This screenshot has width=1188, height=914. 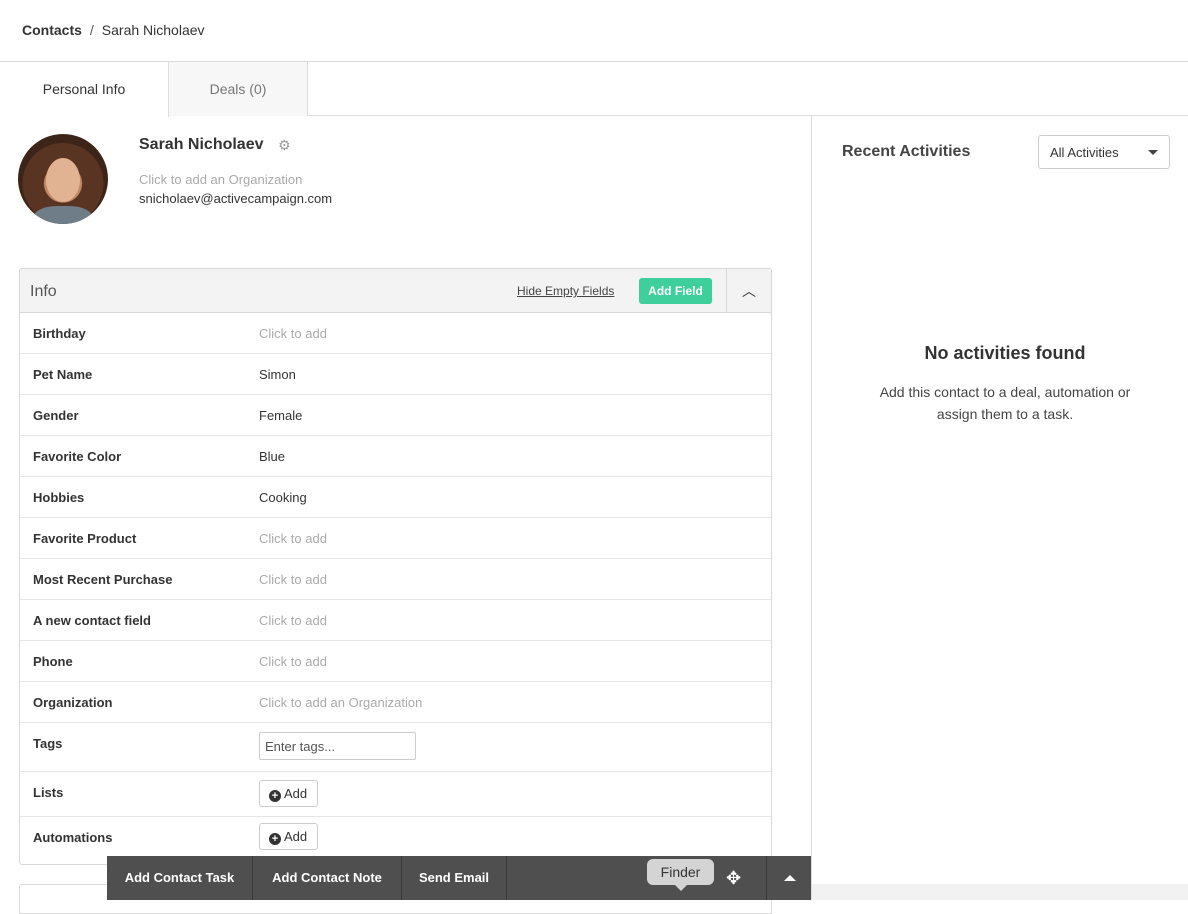 I want to click on field-label: Gender, so click(x=56, y=415).